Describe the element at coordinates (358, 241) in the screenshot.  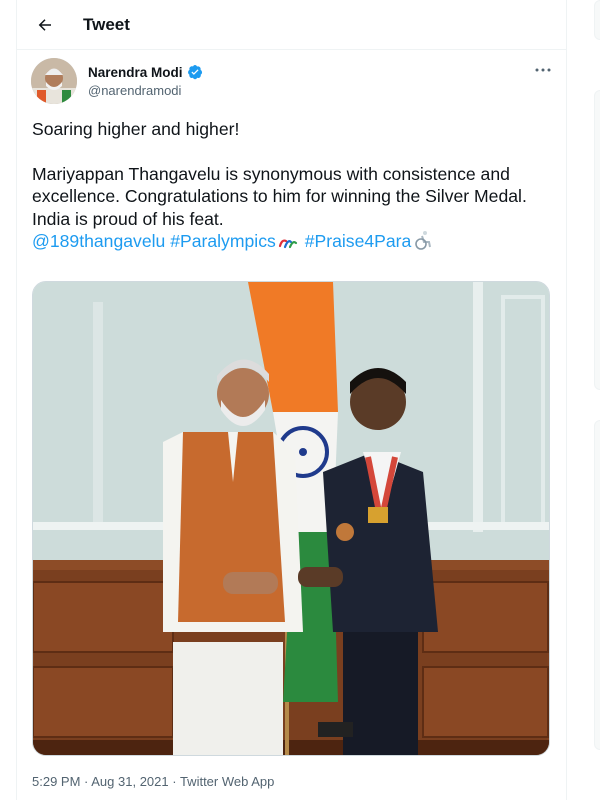
I see `hashtag-praise4para: #Praise4Para` at that location.